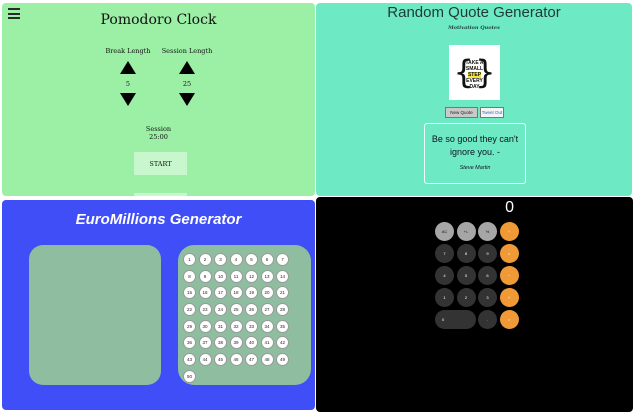 The image size is (633, 412). I want to click on number-ball: 40, so click(251, 343).